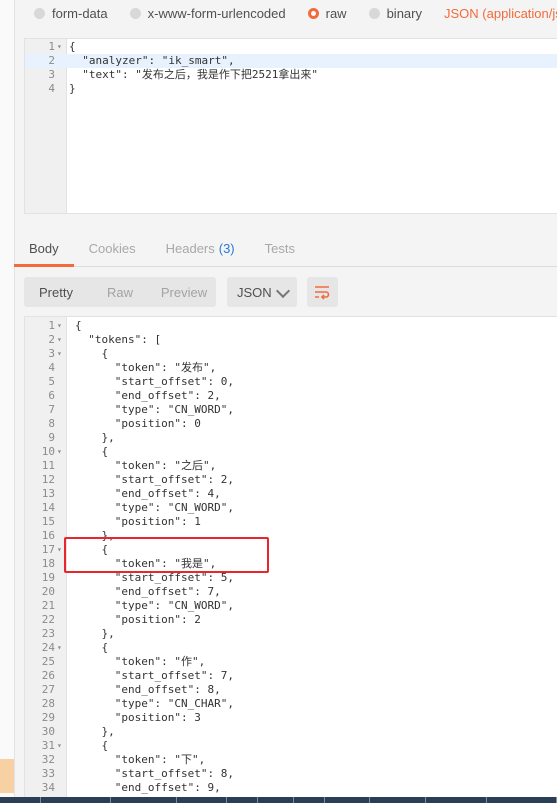  Describe the element at coordinates (48, 563) in the screenshot. I see `line-number: 18` at that location.